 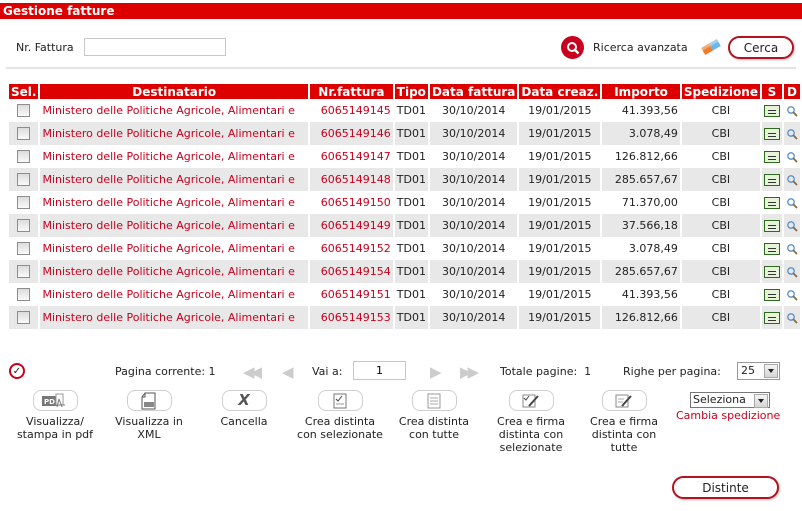 I want to click on action-crea-distinta-selezionate: Crea distinta con selezionate, so click(x=340, y=415).